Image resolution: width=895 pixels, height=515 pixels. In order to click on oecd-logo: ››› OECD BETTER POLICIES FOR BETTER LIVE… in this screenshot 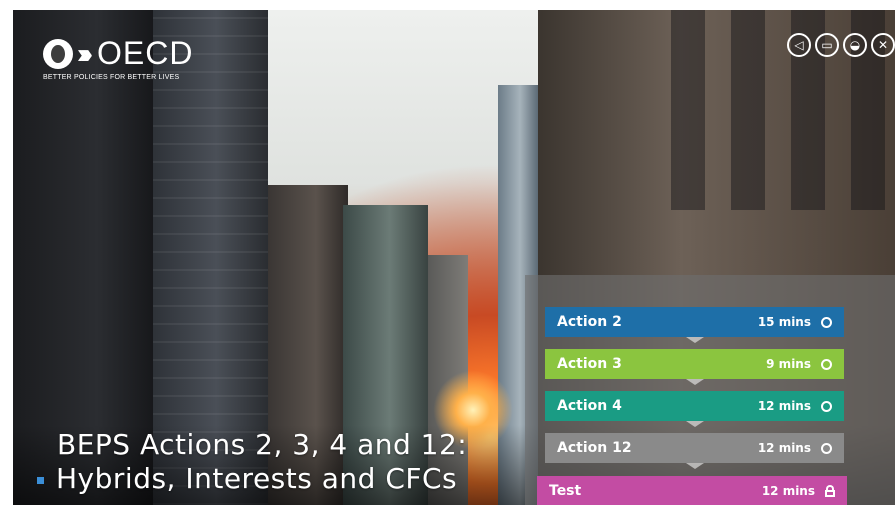, I will do `click(118, 58)`.